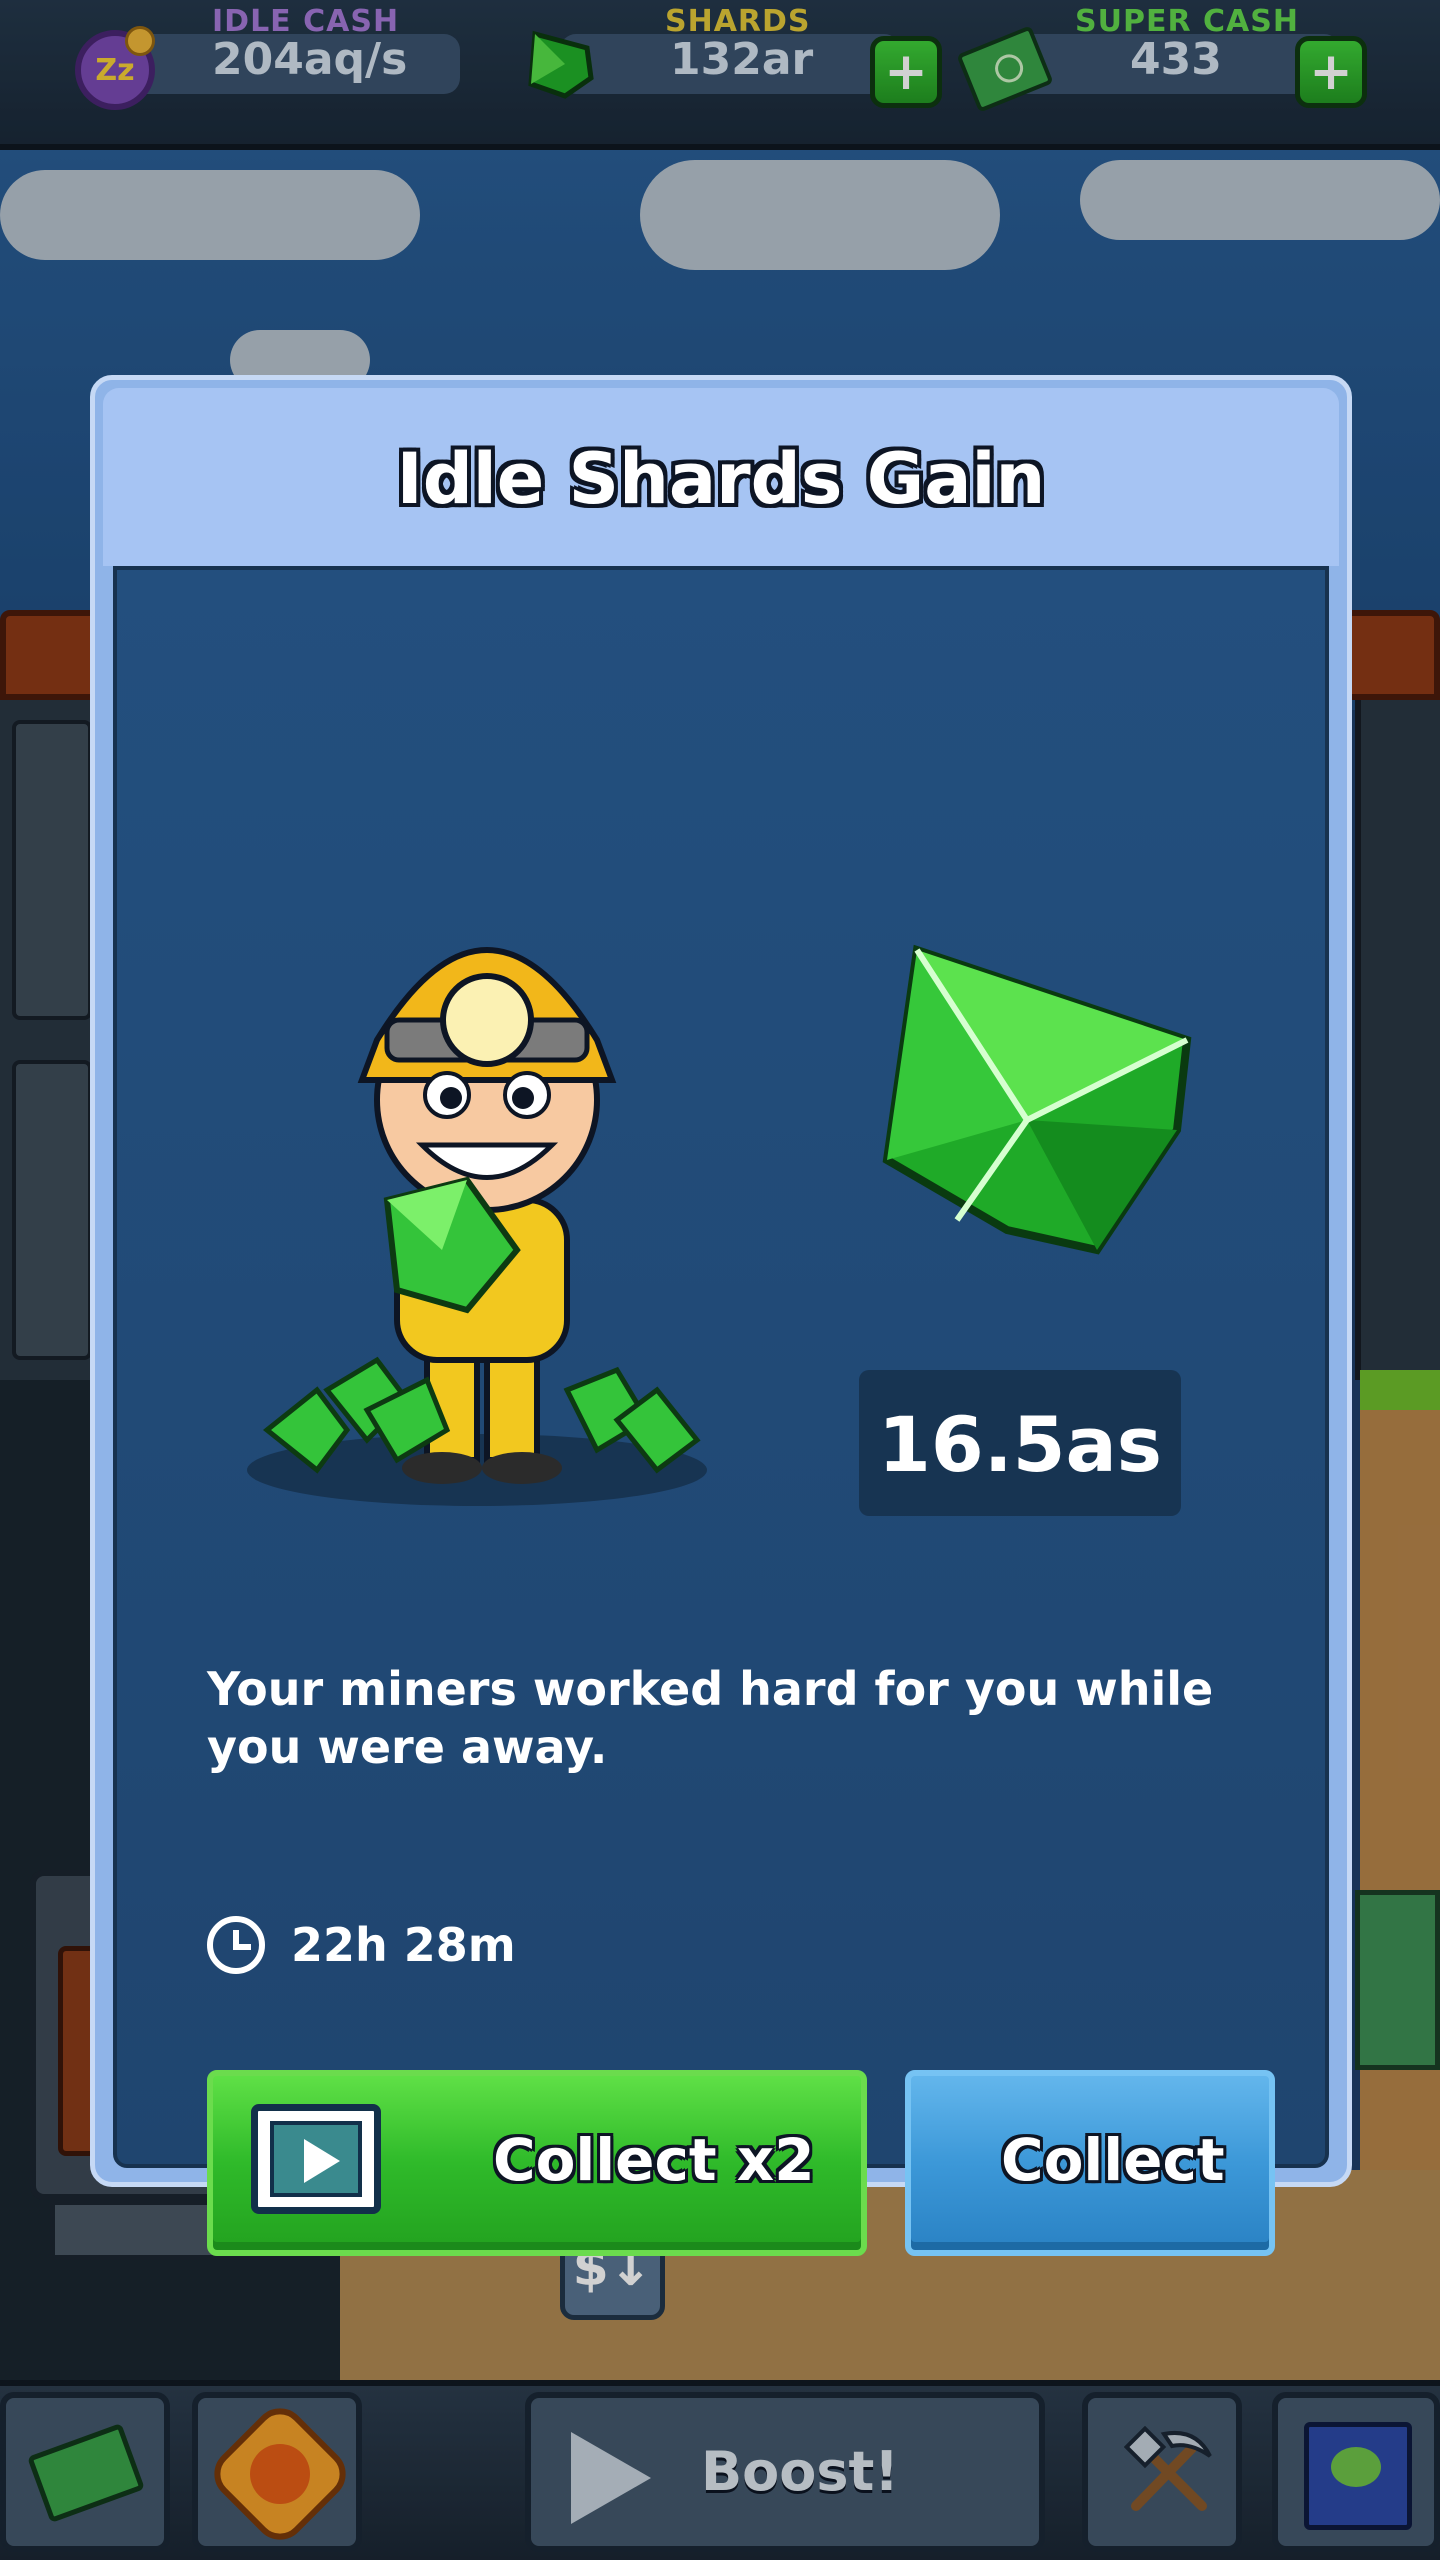 This screenshot has height=2560, width=1440. I want to click on collect-x2-button: Collect x2, so click(537, 2163).